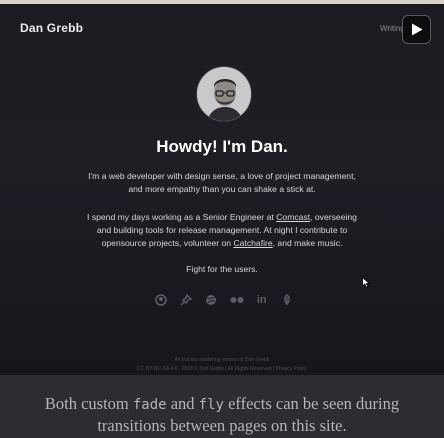  I want to click on tagline: Fight for the users., so click(222, 269).